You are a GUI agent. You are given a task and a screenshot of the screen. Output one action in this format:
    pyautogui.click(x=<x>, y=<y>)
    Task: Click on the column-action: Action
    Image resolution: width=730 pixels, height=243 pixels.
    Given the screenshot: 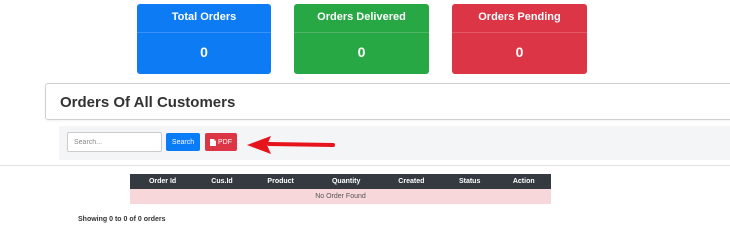 What is the action you would take?
    pyautogui.click(x=523, y=181)
    